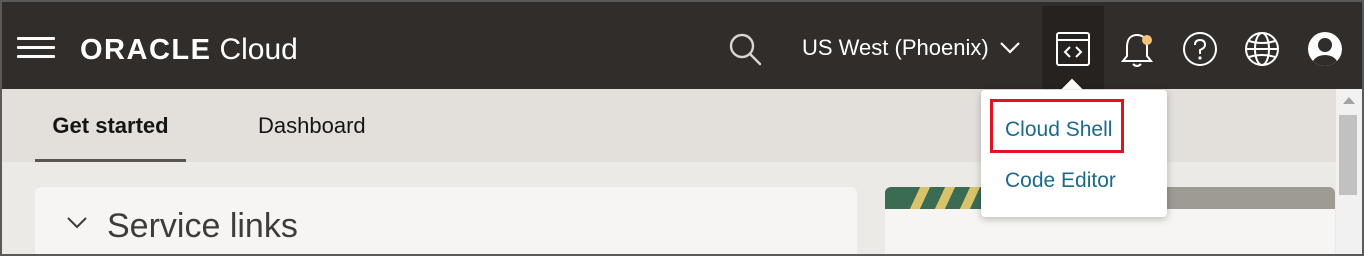  What do you see at coordinates (1057, 126) in the screenshot?
I see `highlight-box` at bounding box center [1057, 126].